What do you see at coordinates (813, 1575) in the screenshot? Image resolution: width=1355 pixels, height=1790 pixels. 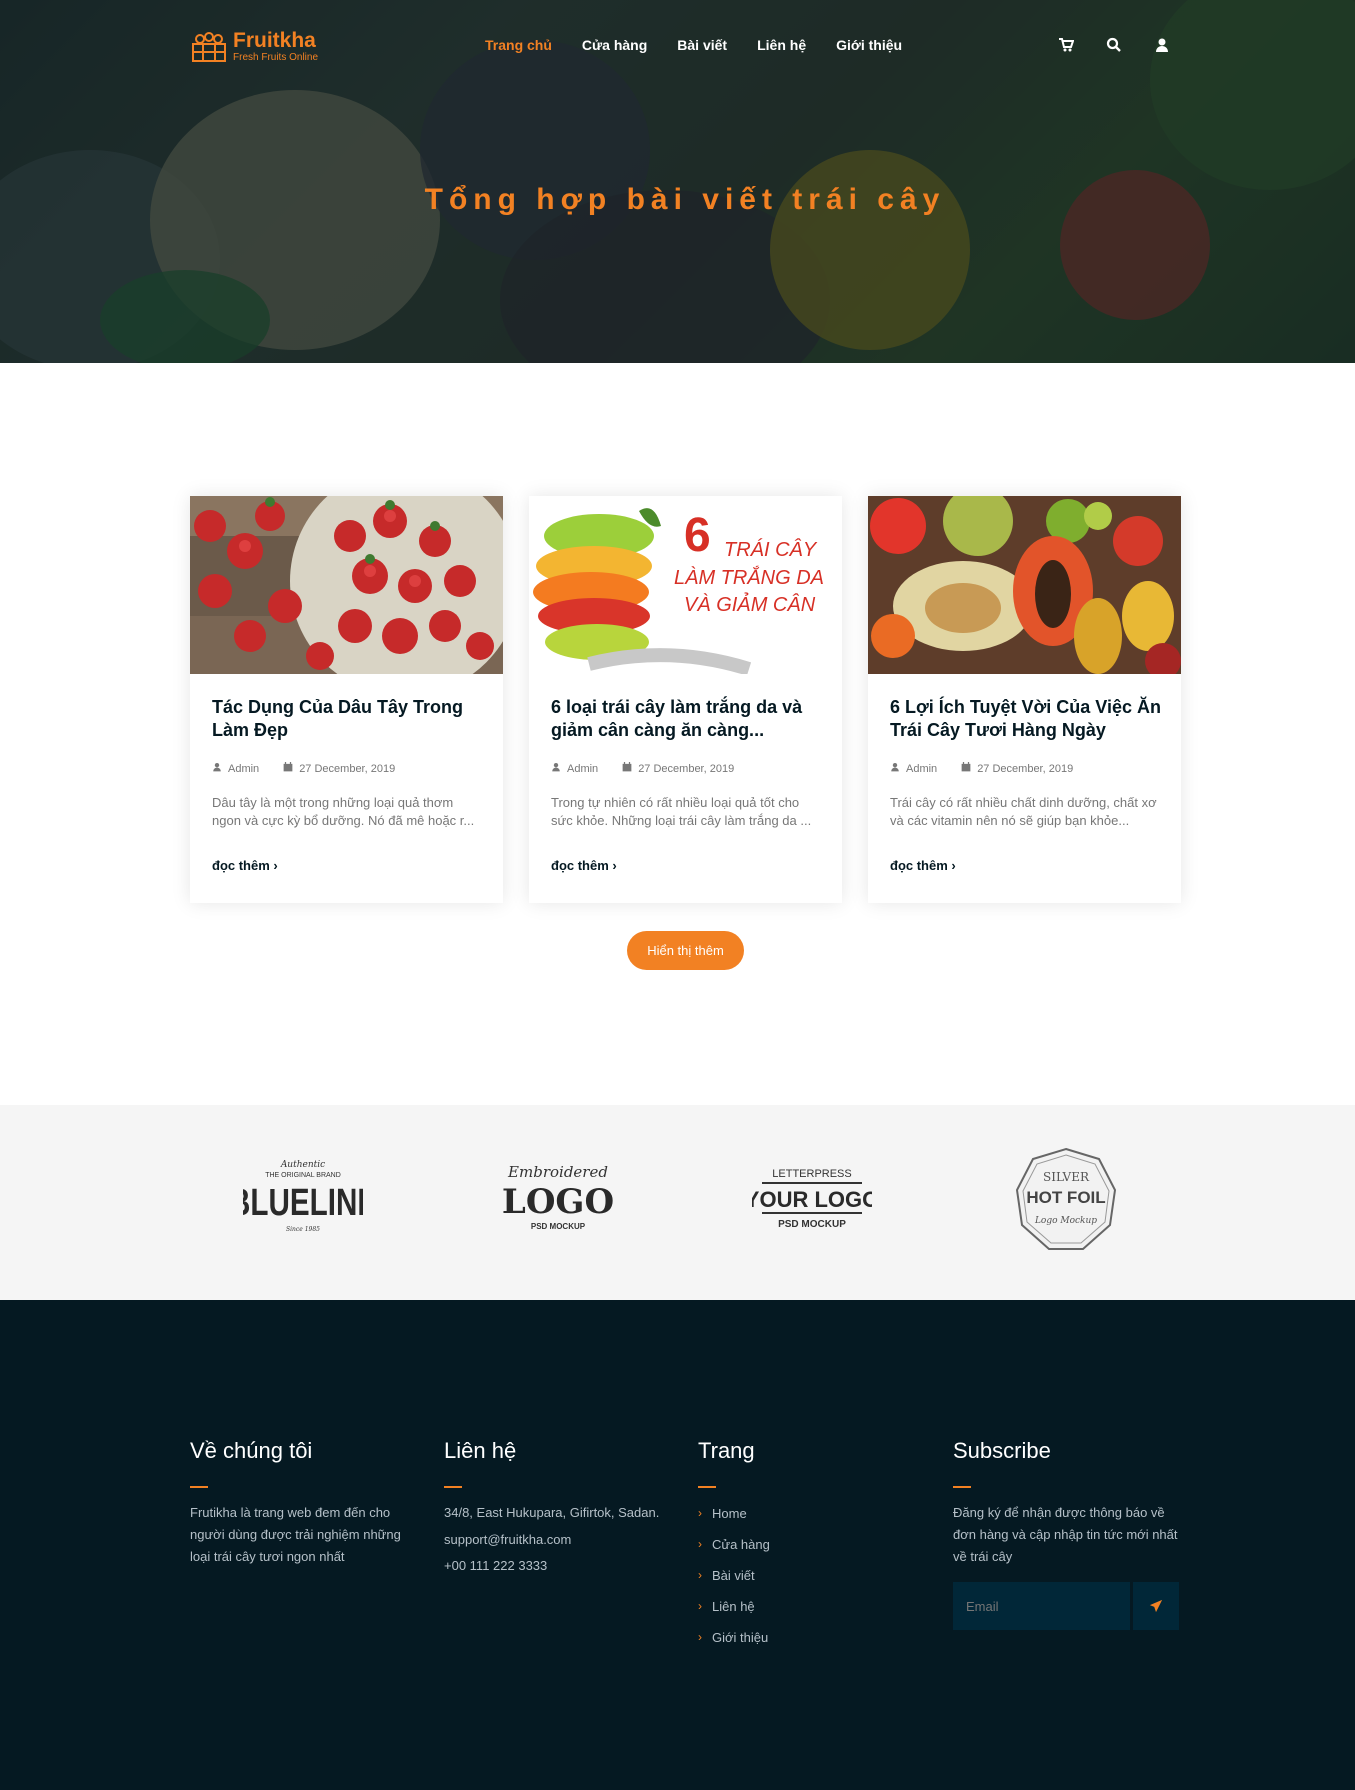 I see `footer-link-blog: › Bài viết` at bounding box center [813, 1575].